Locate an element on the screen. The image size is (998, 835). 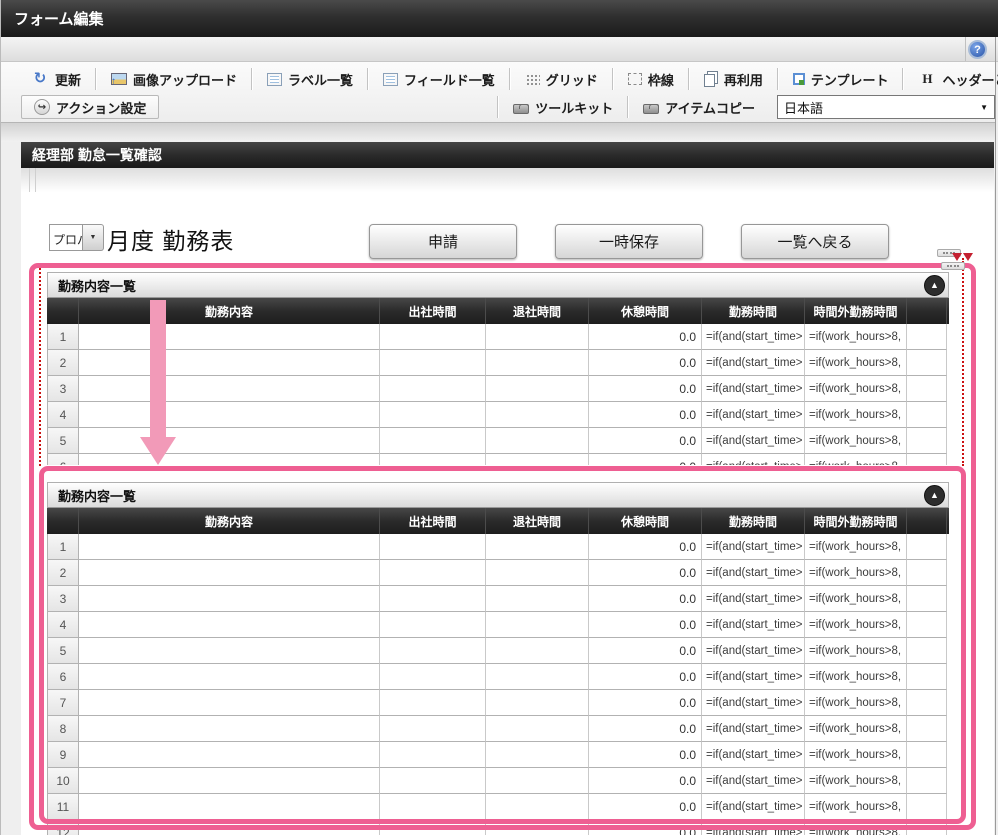
toolbar-button-label-list: ラベル一覧 is located at coordinates (310, 79).